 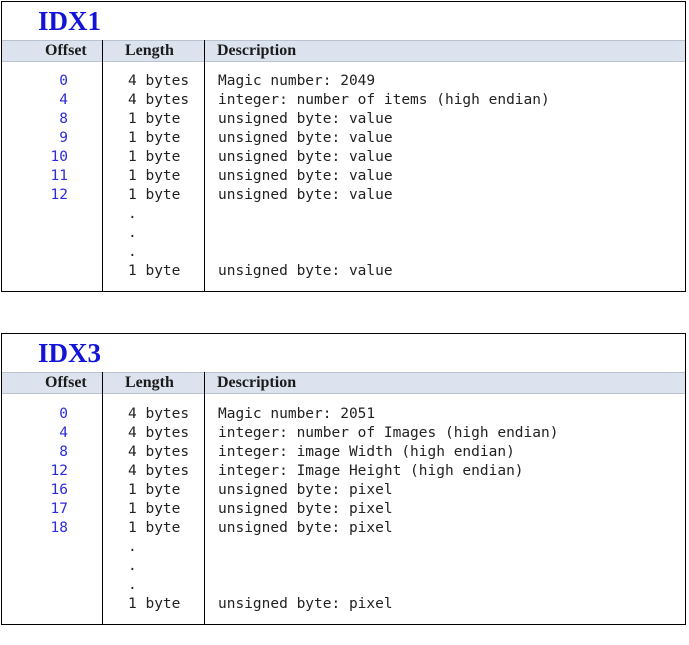 I want to click on row-description: integer: image Width (high endian), so click(x=366, y=452).